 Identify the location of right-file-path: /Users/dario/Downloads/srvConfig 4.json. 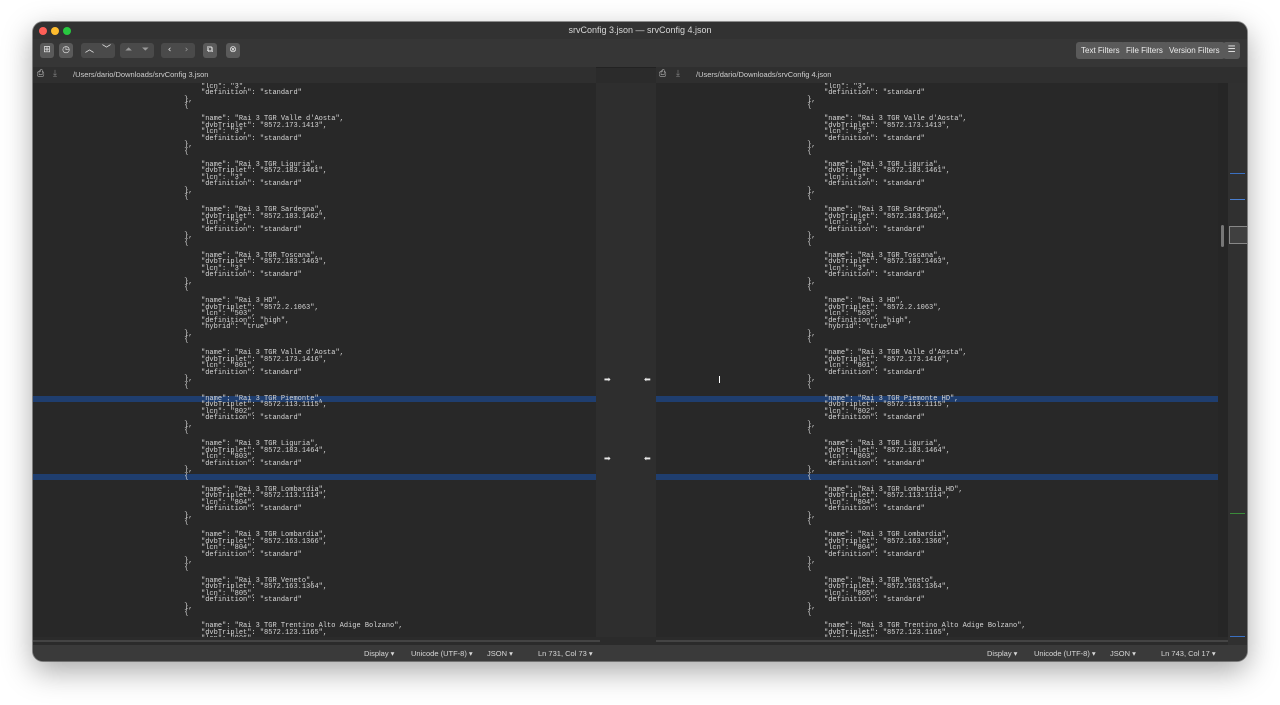
(763, 74).